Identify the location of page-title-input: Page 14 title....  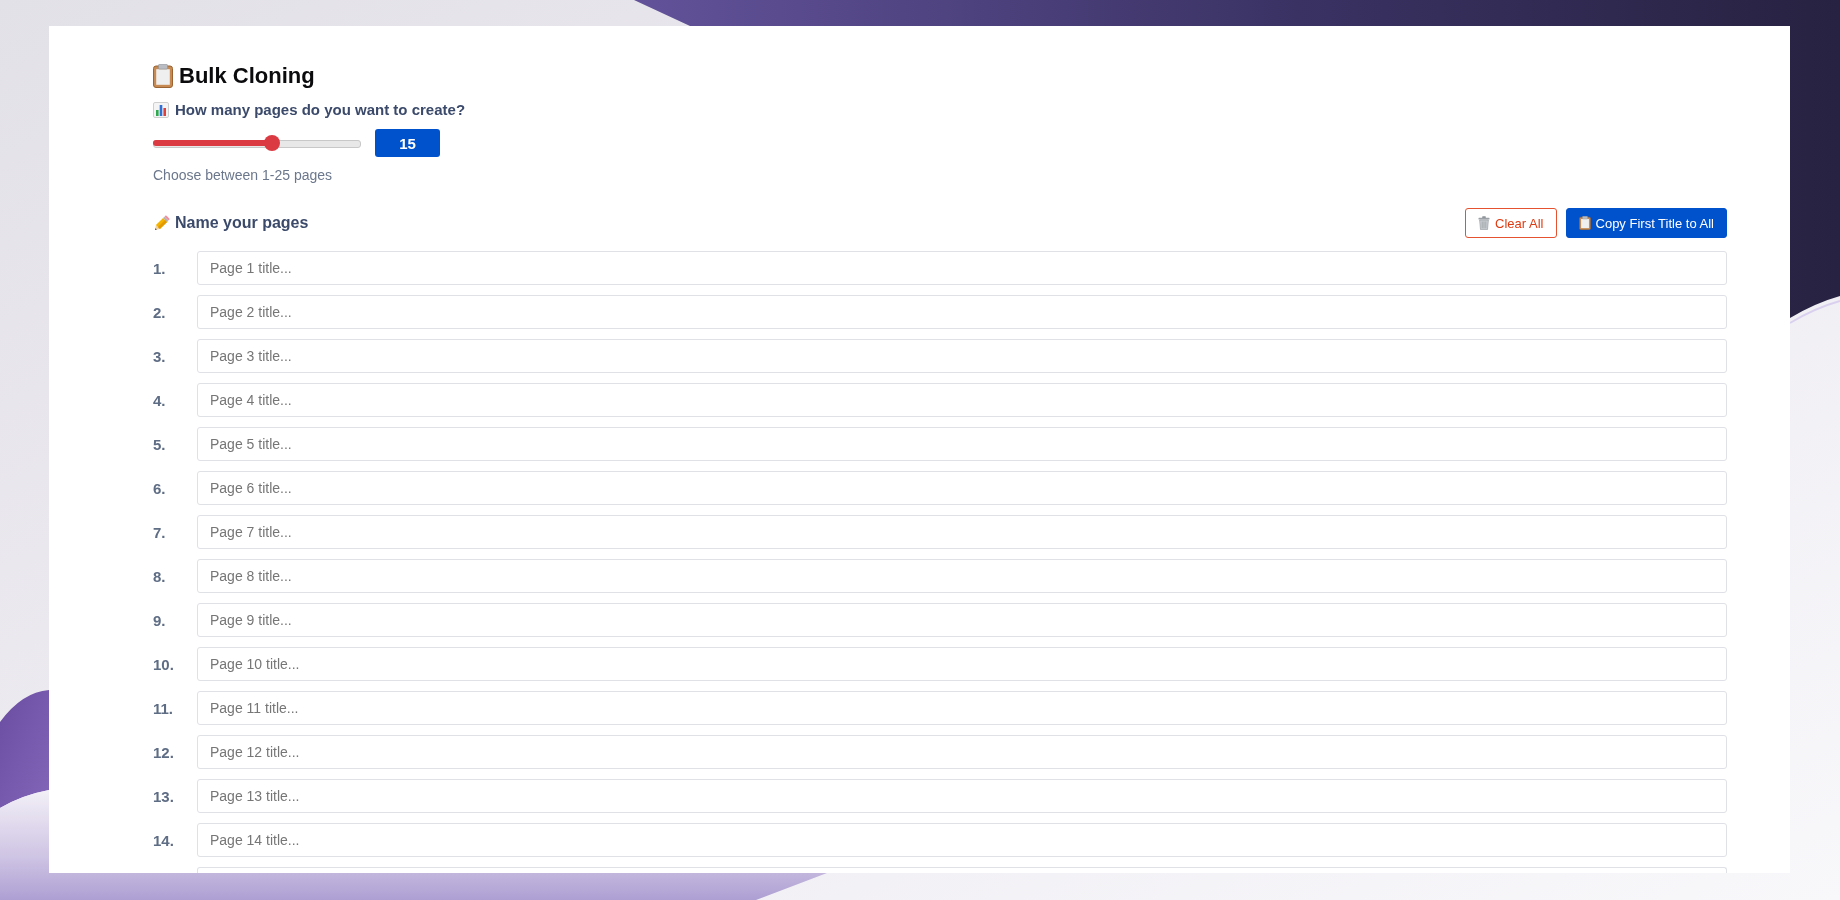
(962, 840).